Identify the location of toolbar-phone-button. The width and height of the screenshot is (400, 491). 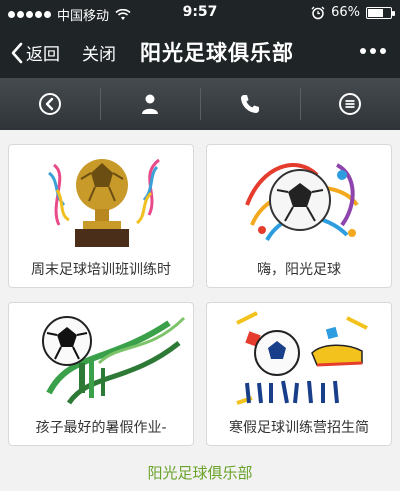
(250, 104).